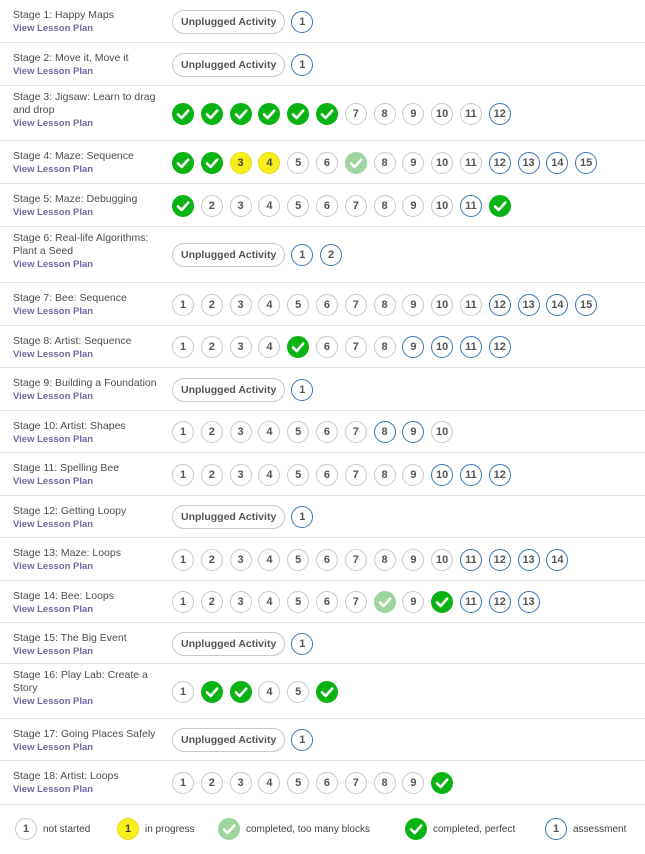 Image resolution: width=645 pixels, height=854 pixels. Describe the element at coordinates (331, 255) in the screenshot. I see `level-bubble-assessment: 2` at that location.